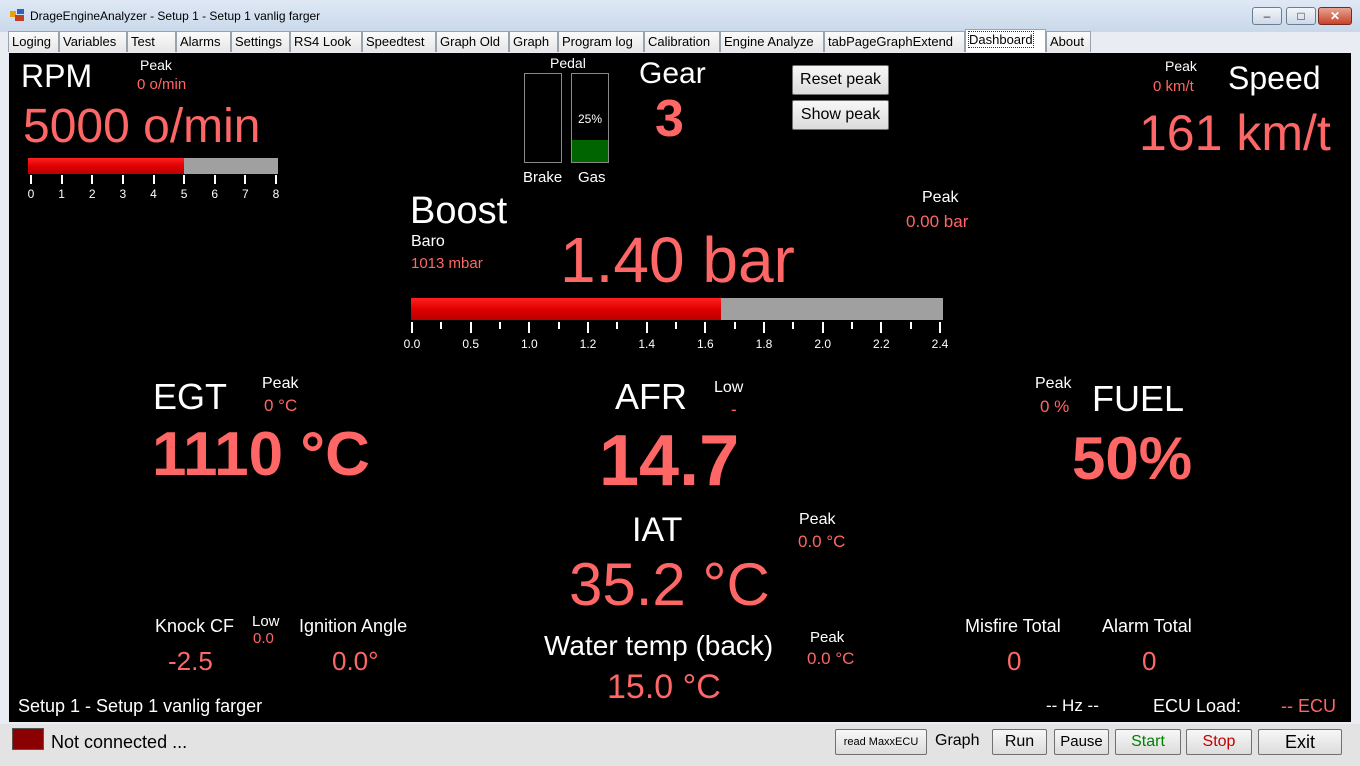 The height and width of the screenshot is (766, 1360). What do you see at coordinates (1267, 16) in the screenshot?
I see `minimize-icon: –` at bounding box center [1267, 16].